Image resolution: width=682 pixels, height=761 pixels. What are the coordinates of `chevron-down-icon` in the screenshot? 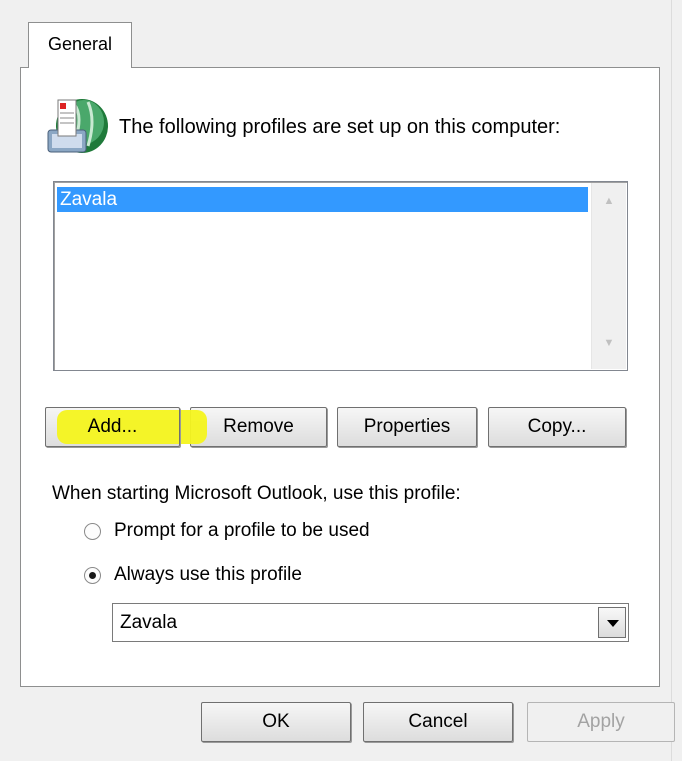 It's located at (612, 622).